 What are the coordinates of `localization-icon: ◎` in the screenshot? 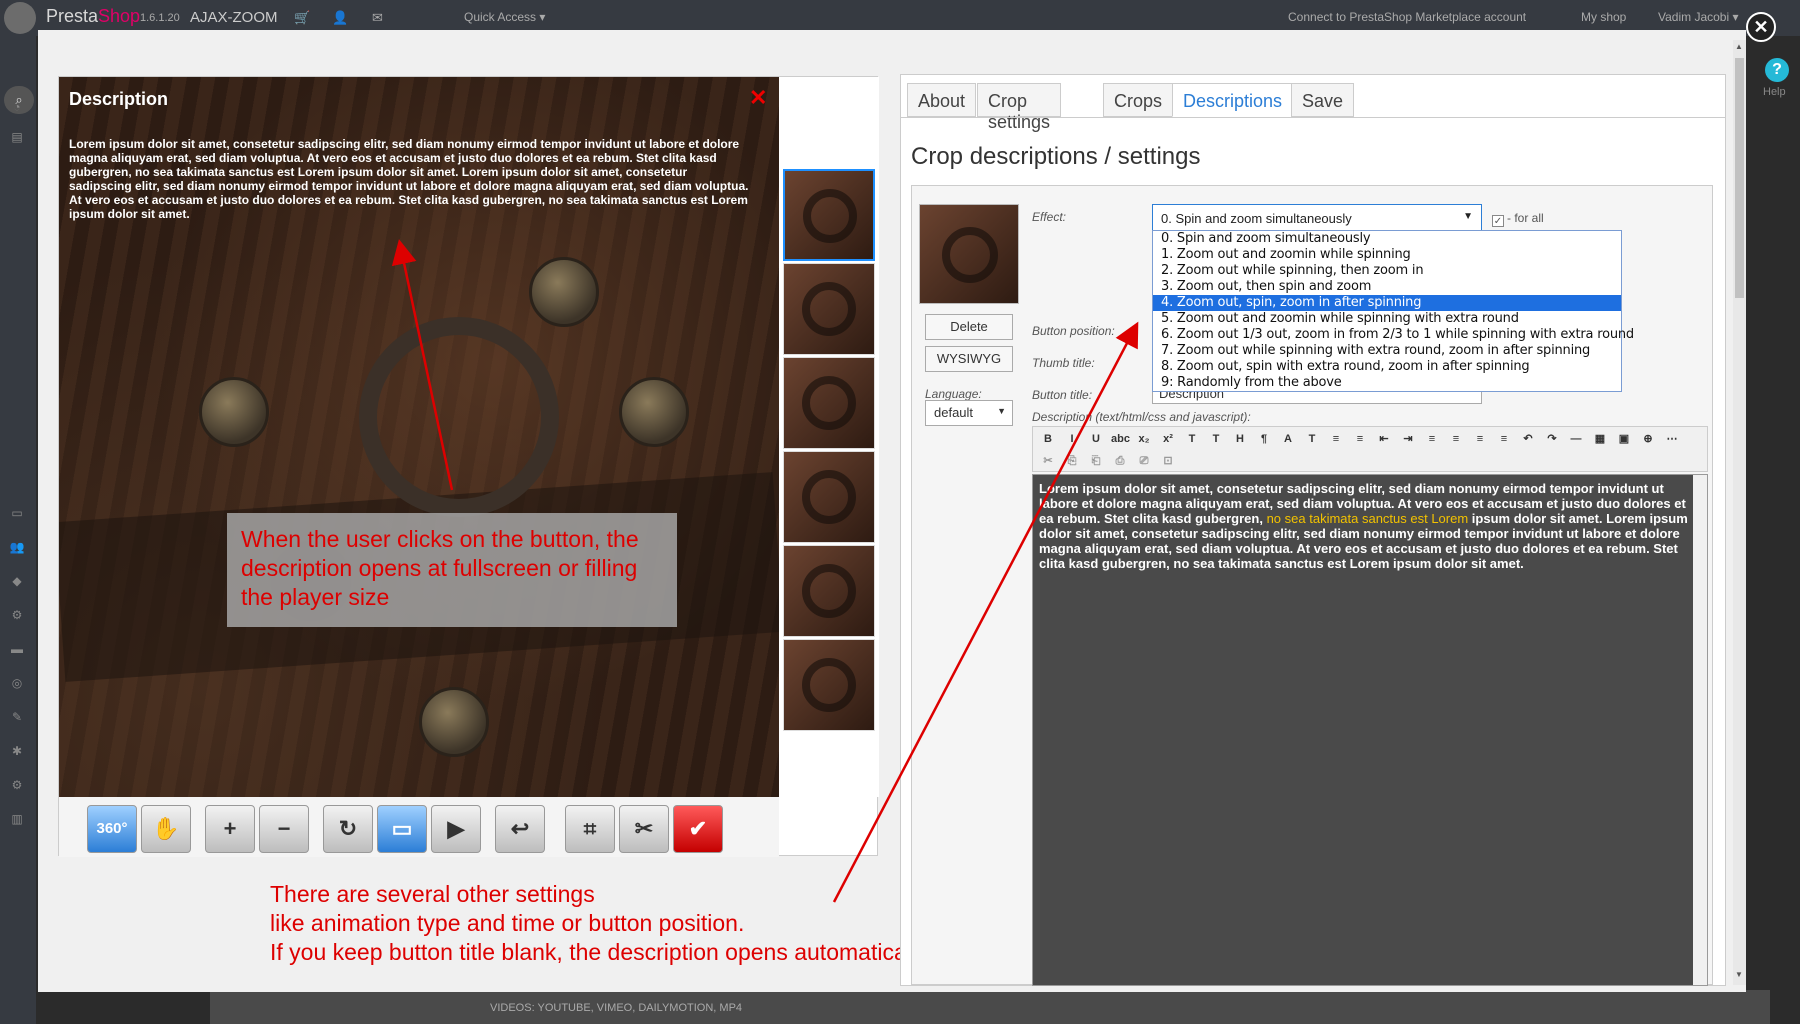 It's located at (17, 683).